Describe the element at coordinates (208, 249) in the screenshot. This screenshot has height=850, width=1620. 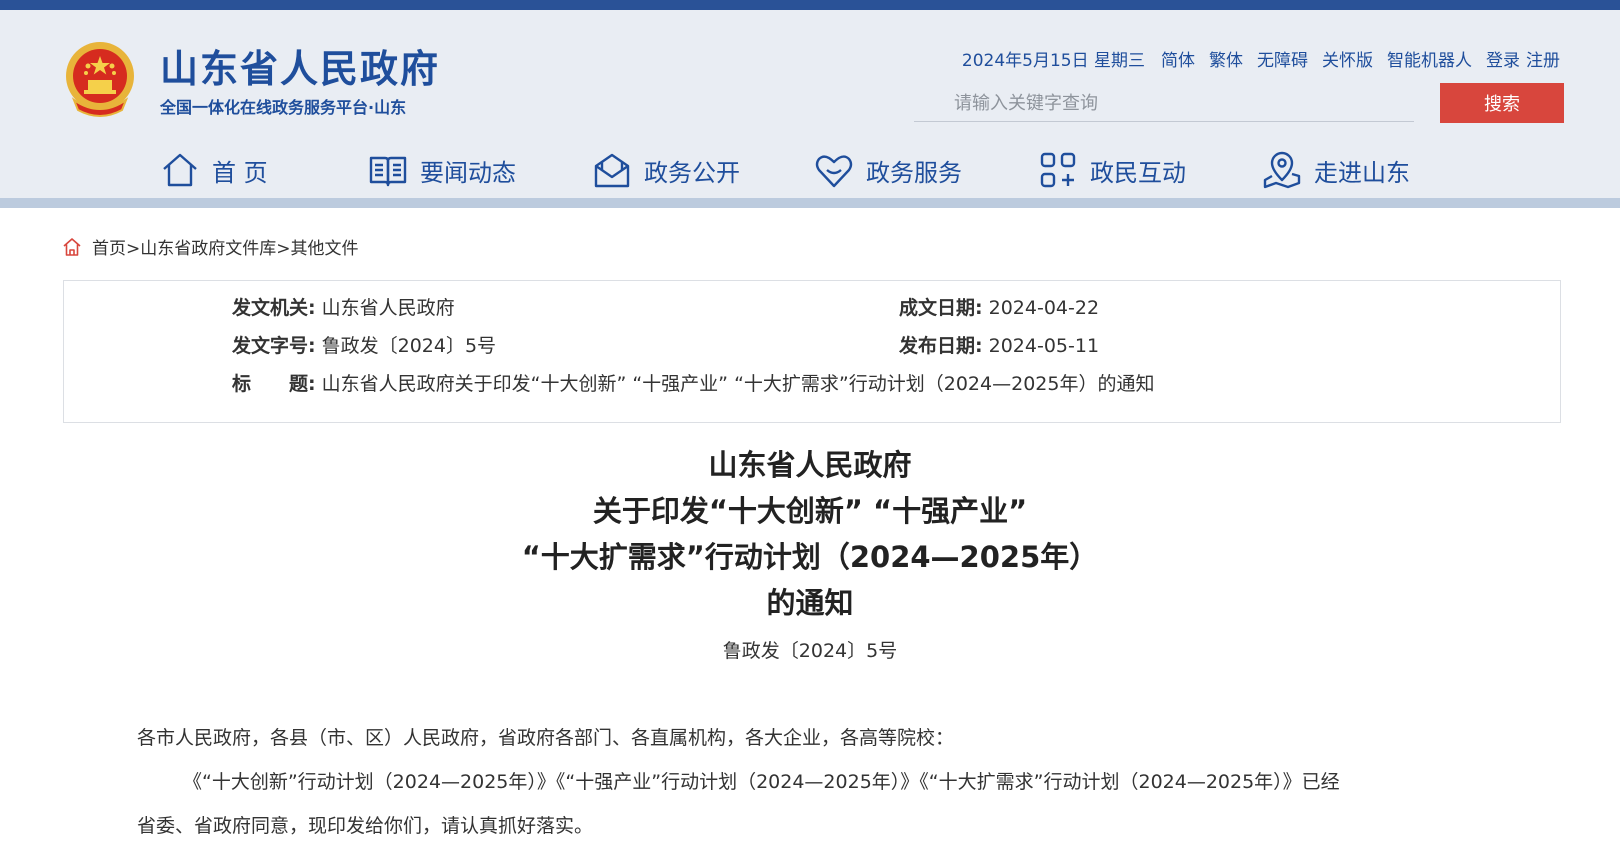
I see `breadcrumb-library: 山东省政府文件库` at that location.